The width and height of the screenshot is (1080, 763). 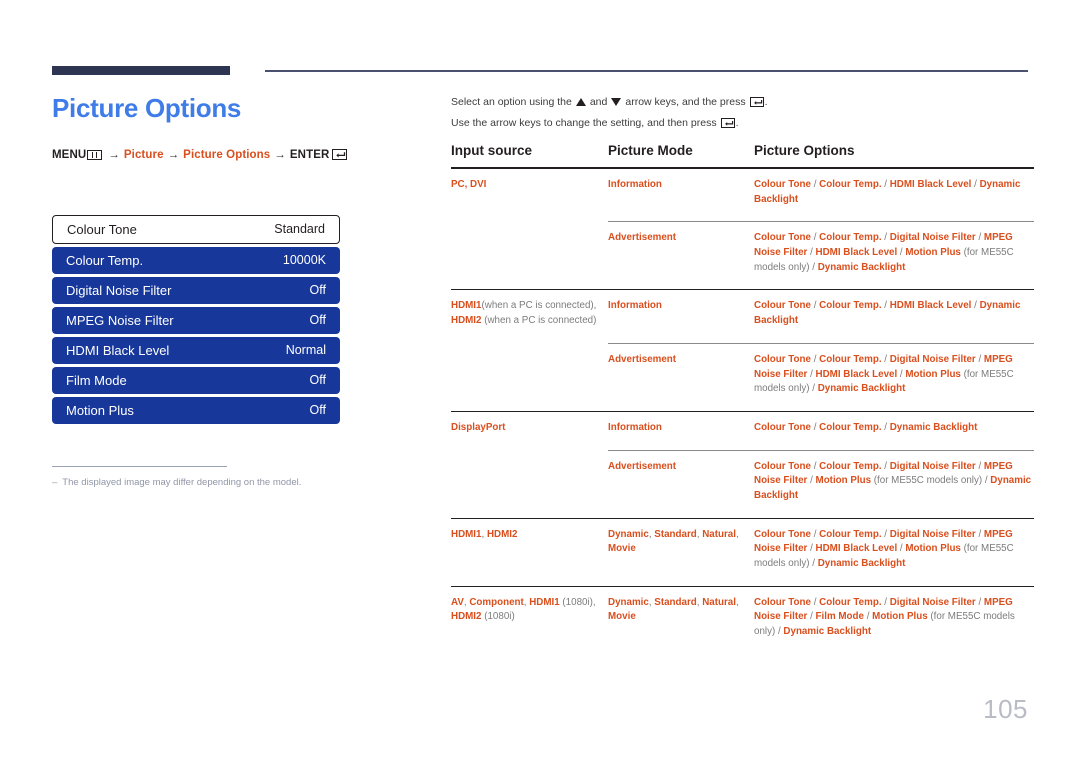 What do you see at coordinates (544, 602) in the screenshot?
I see `input-source-seg: HDMI1` at bounding box center [544, 602].